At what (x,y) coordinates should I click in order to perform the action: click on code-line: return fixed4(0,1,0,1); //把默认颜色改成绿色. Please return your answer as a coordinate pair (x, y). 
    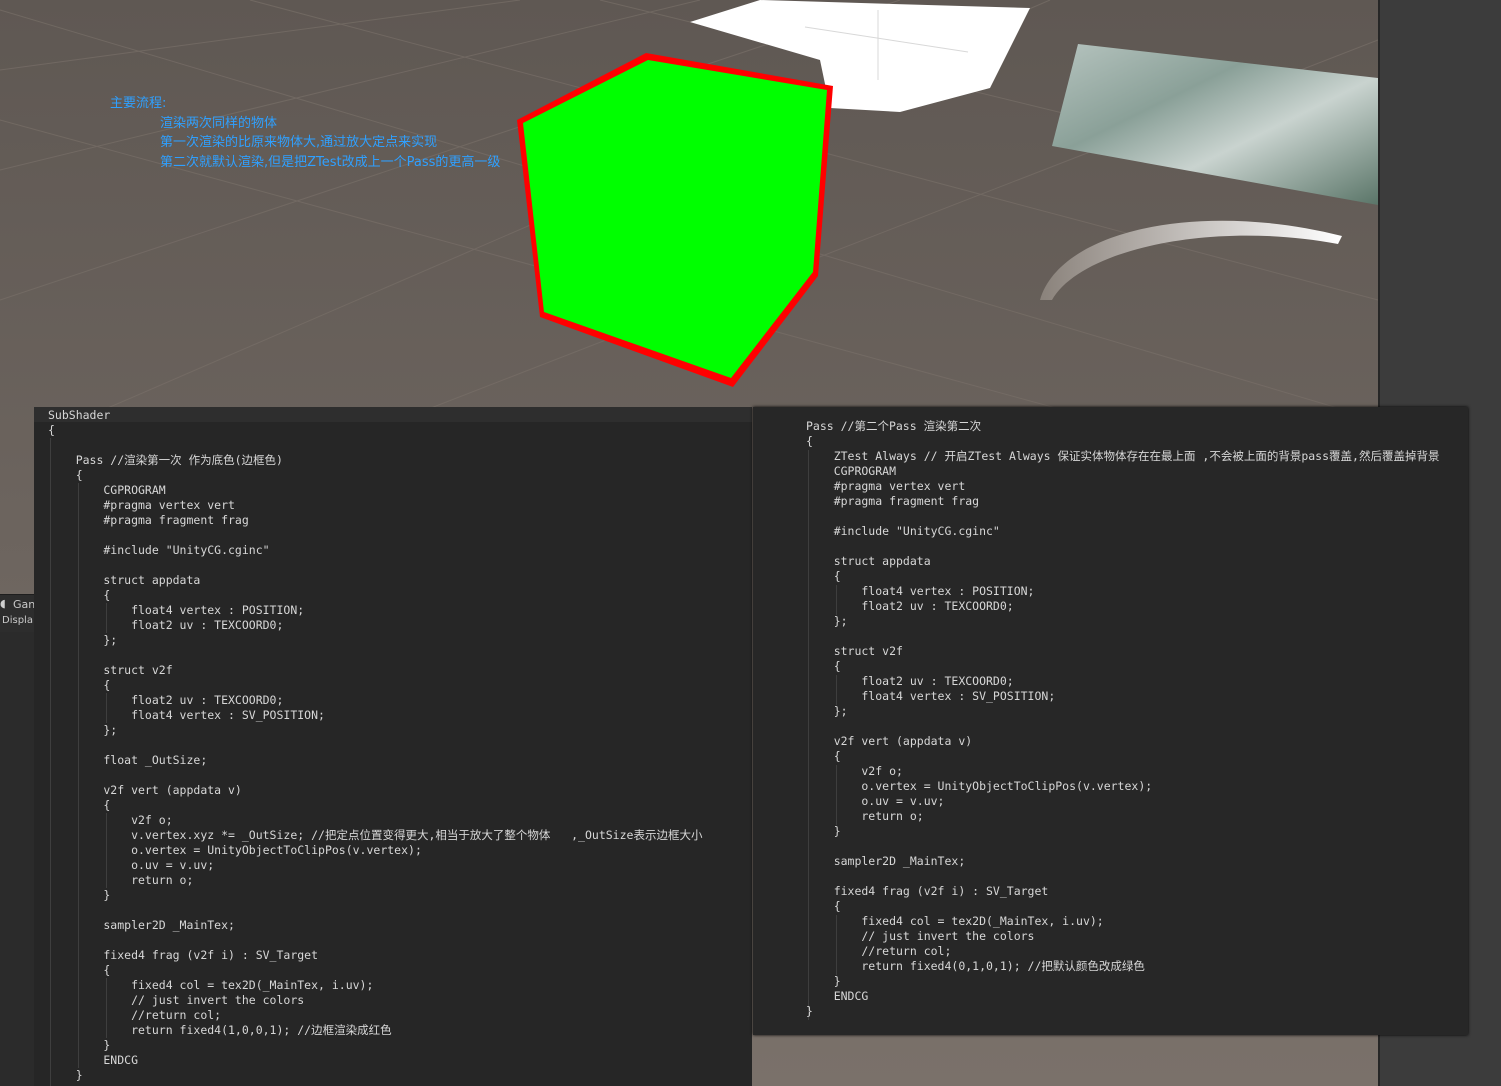
    Looking at the image, I should click on (1137, 966).